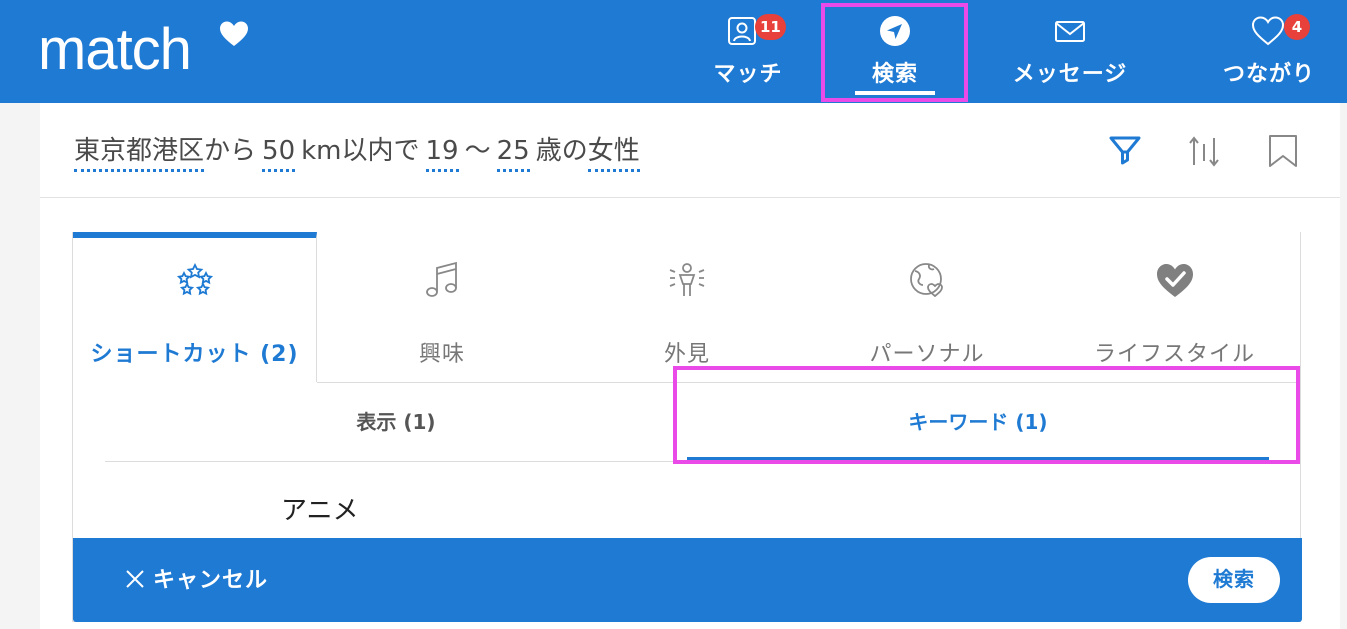  What do you see at coordinates (986, 415) in the screenshot?
I see `annotation-highlight-keyword-tab` at bounding box center [986, 415].